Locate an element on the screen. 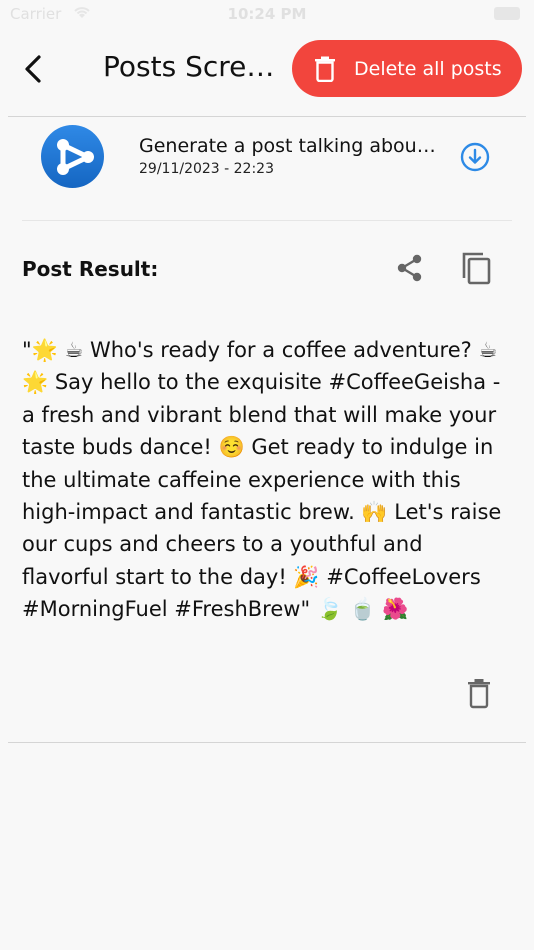  delete-post-button is located at coordinates (479, 694).